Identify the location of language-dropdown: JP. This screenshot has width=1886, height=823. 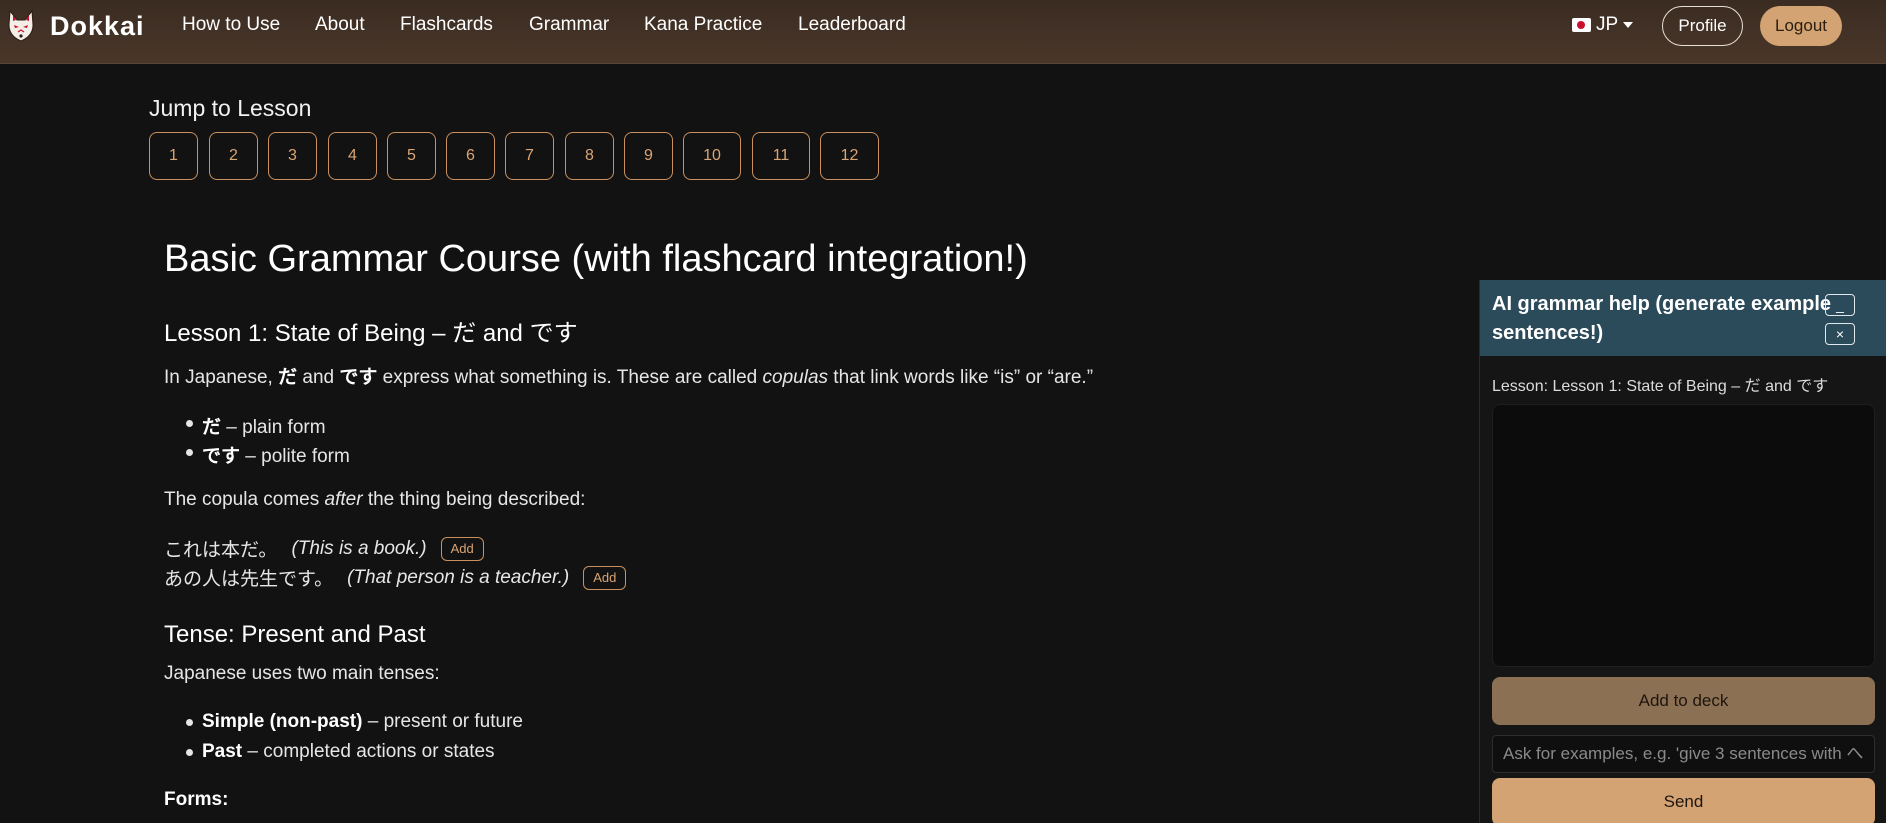
(1603, 25).